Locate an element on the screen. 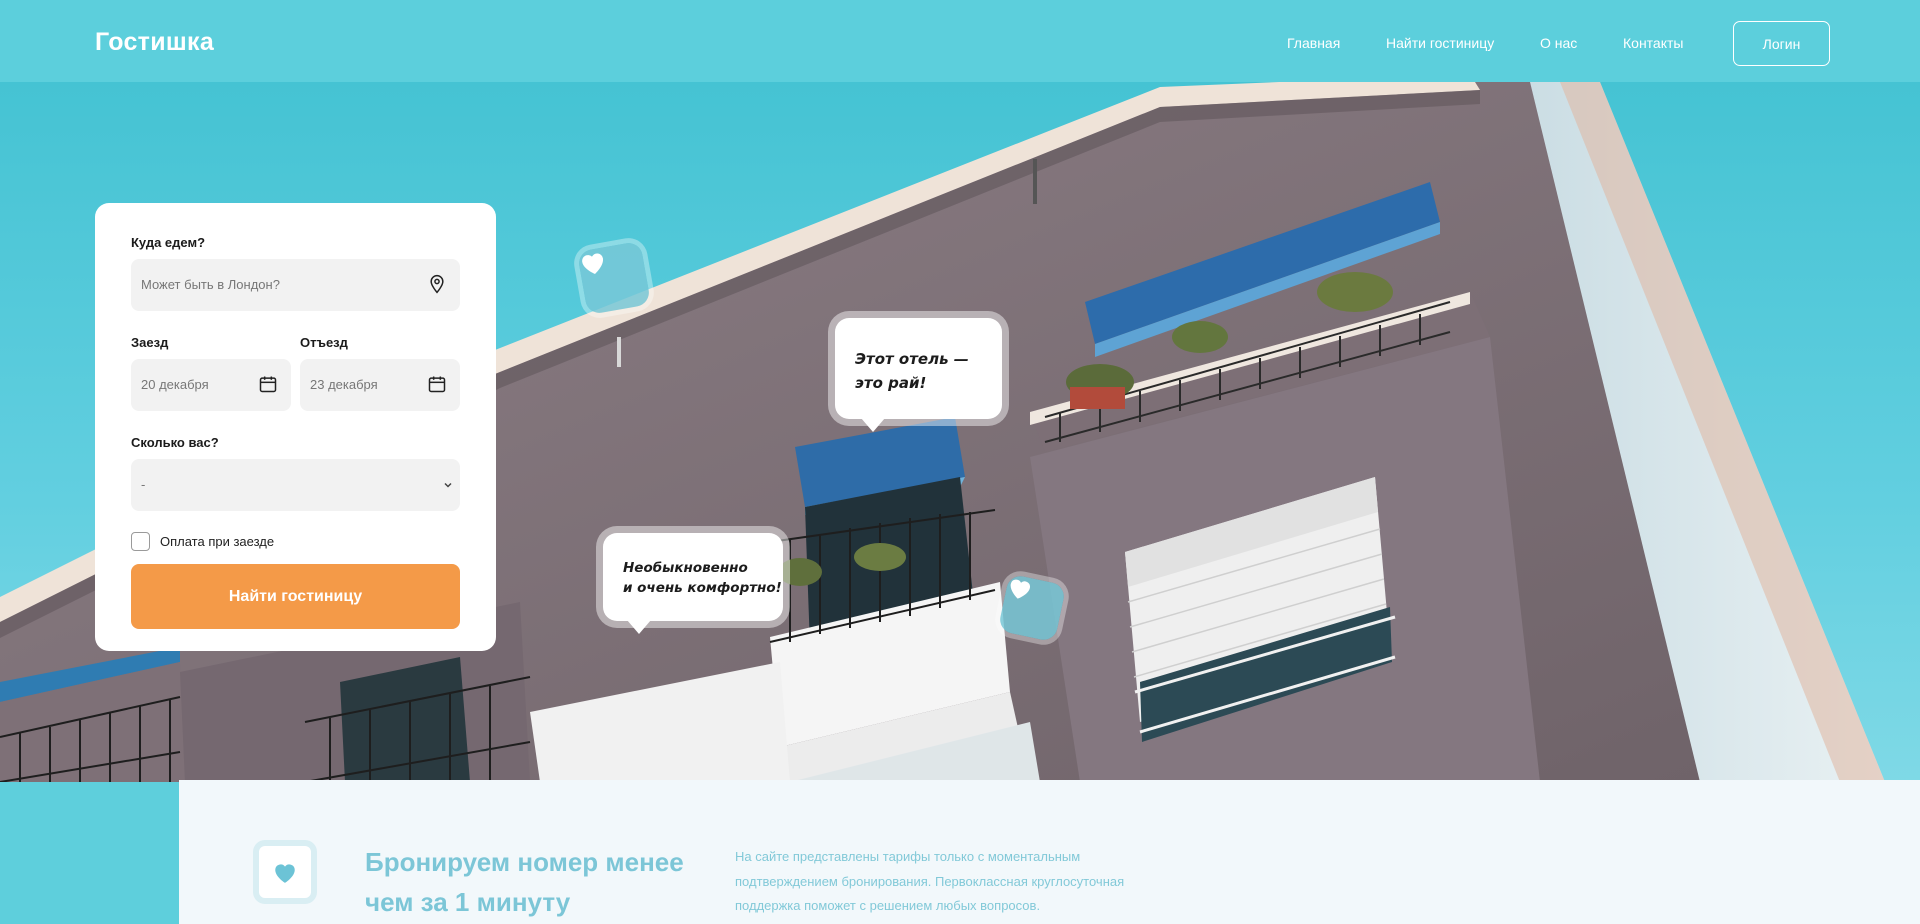 Image resolution: width=1920 pixels, height=924 pixels. review-text-line: Необыкновенно is located at coordinates (685, 568).